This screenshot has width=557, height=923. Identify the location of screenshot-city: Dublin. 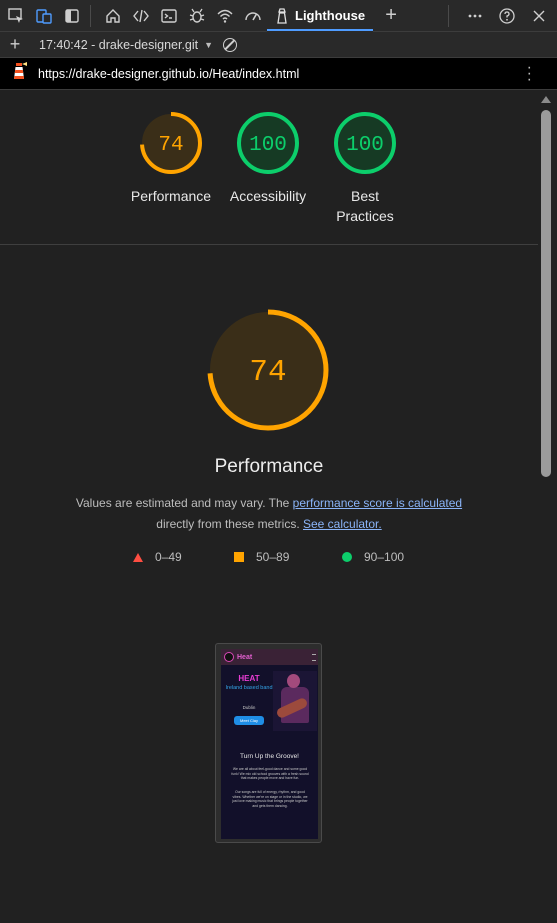
(249, 707).